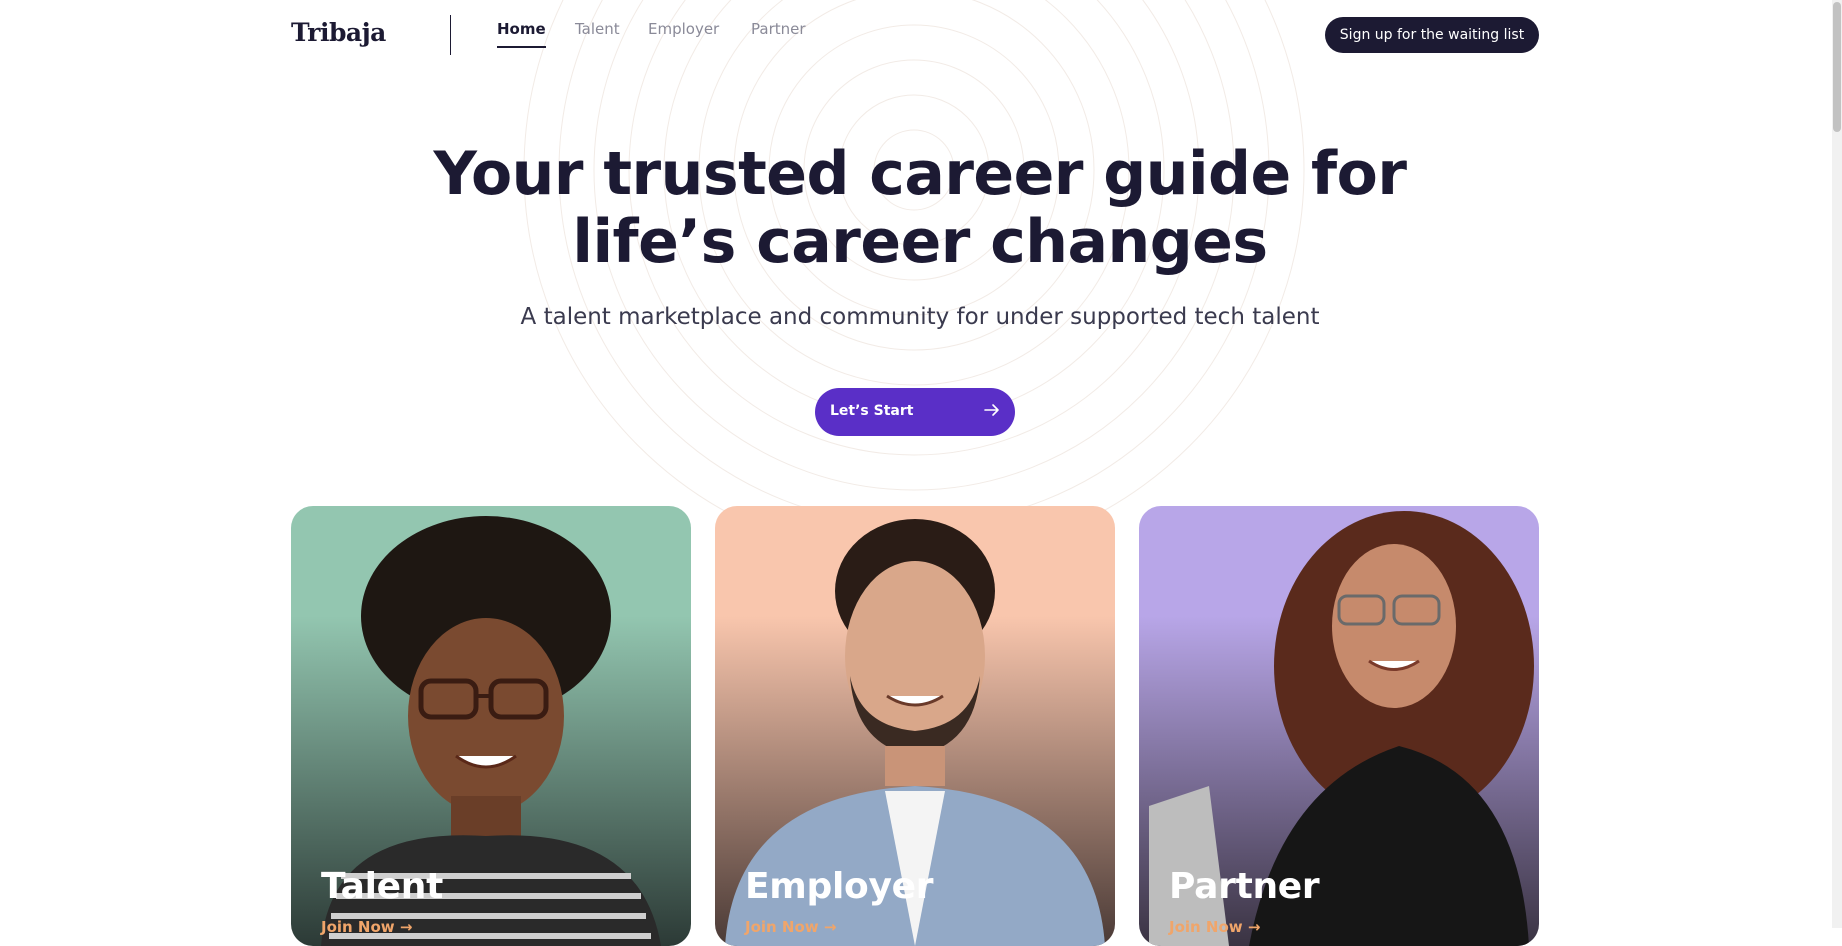 This screenshot has height=946, width=1842. I want to click on lets-start-button: Let’s Start, so click(915, 412).